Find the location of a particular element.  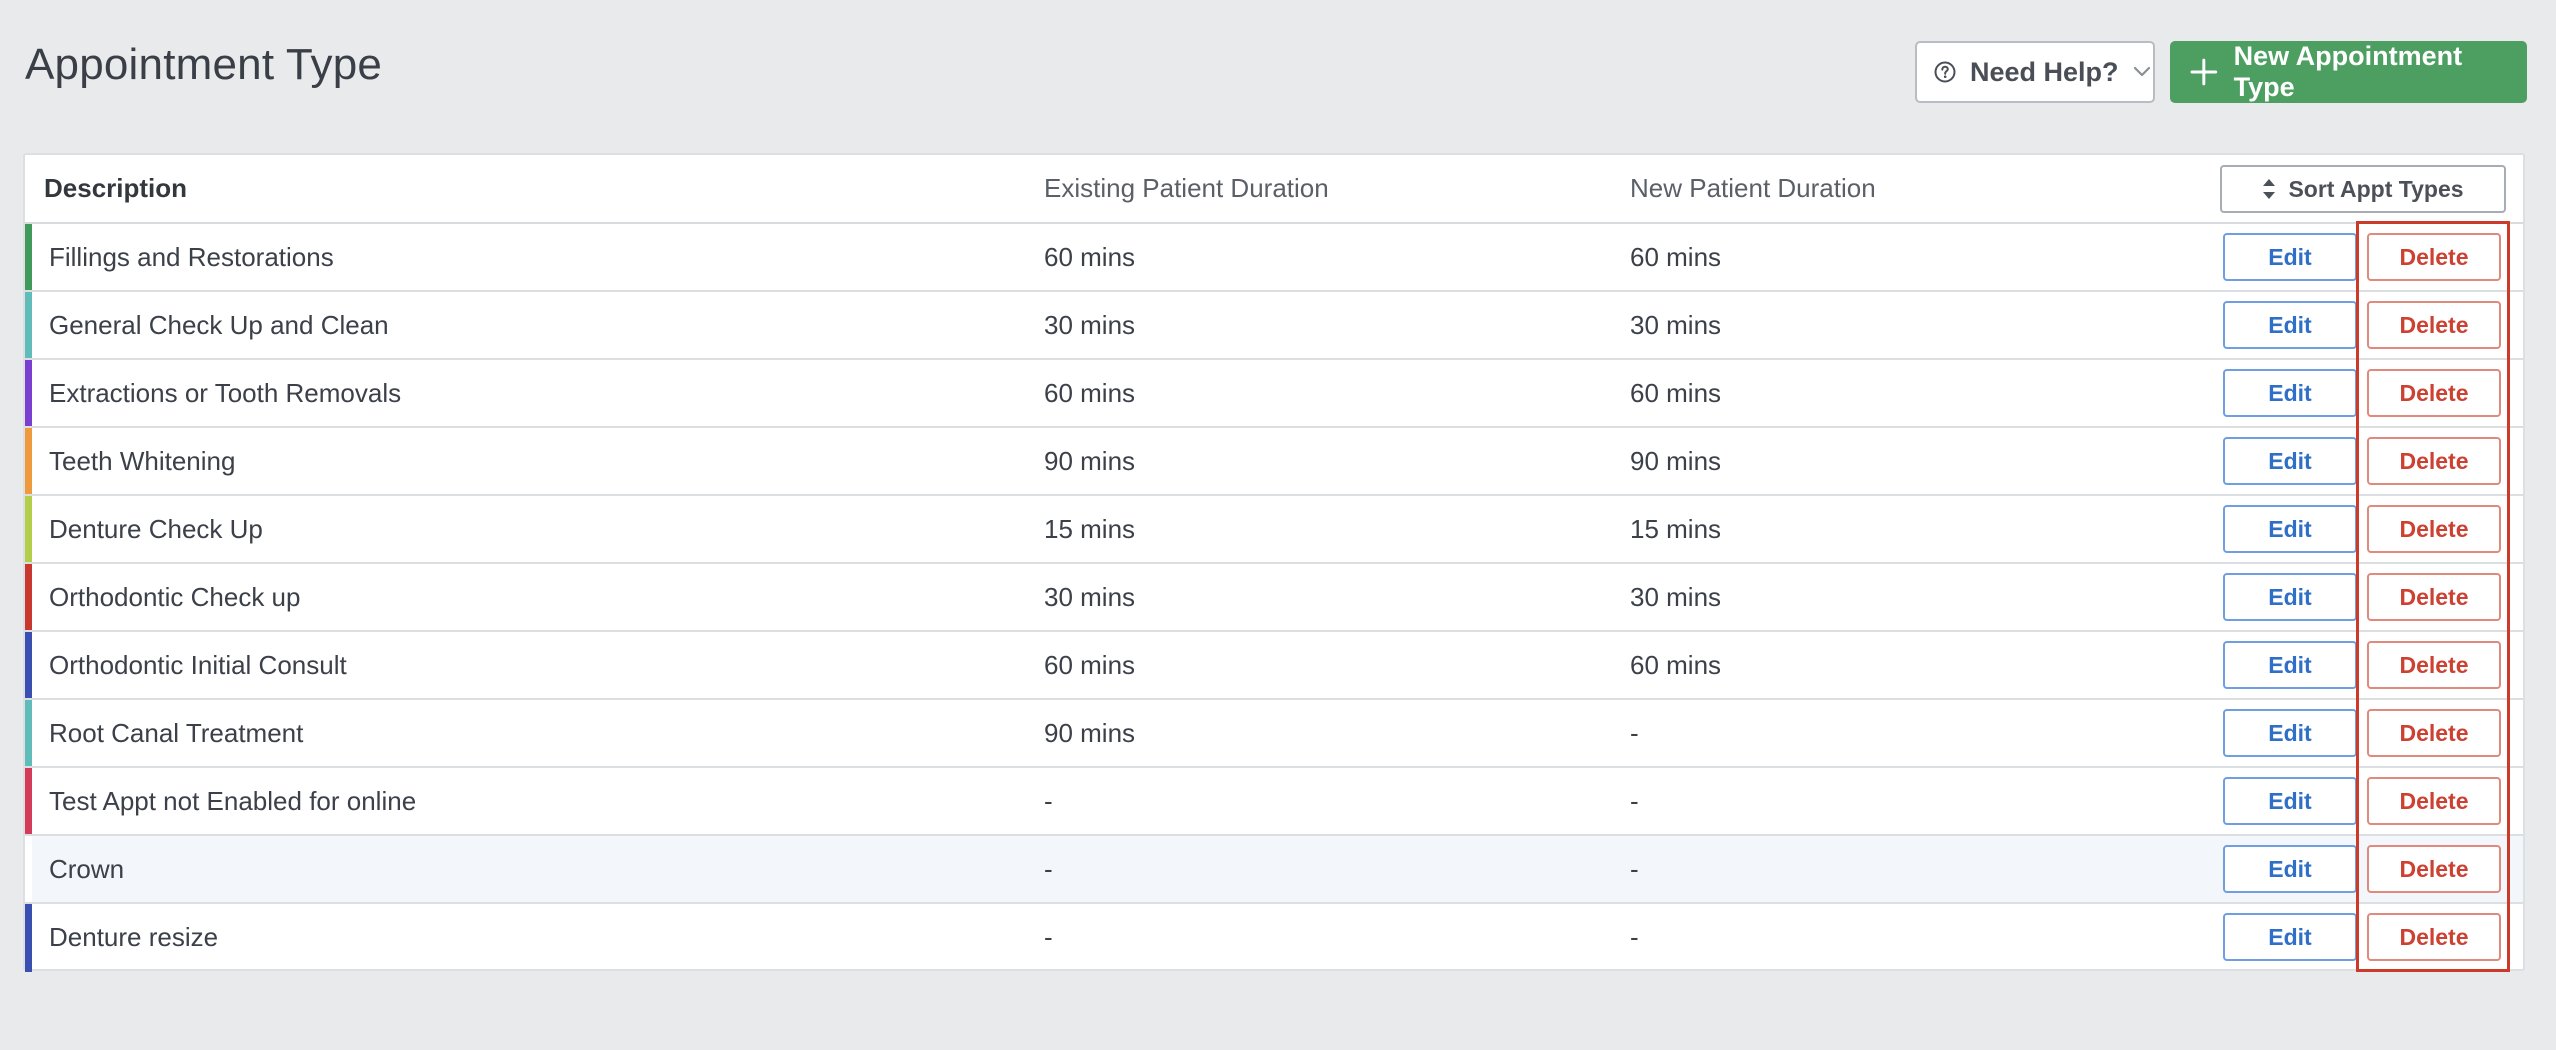

table-row: Denture resize - - Edit Delete is located at coordinates (1274, 938).